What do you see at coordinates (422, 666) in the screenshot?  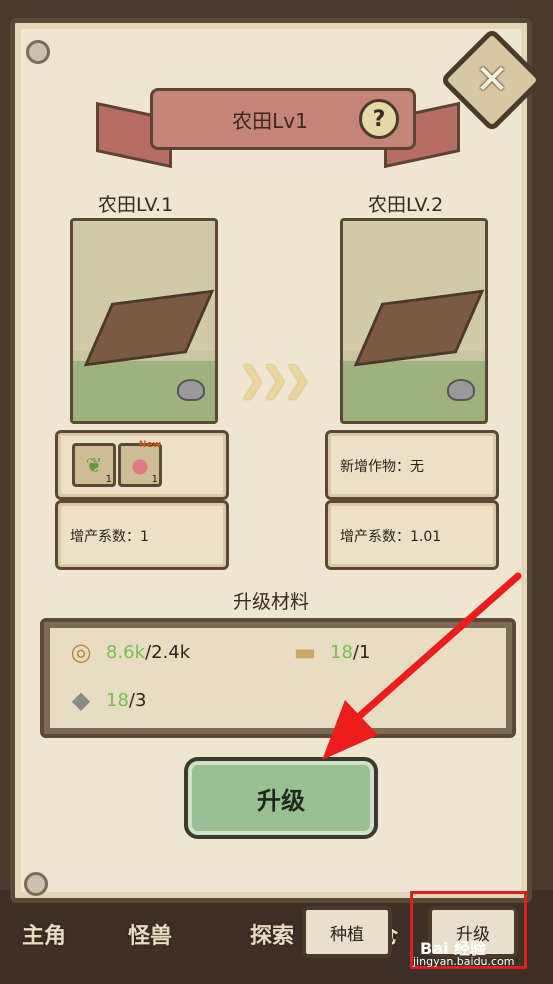 I see `annotation-arrow-icon` at bounding box center [422, 666].